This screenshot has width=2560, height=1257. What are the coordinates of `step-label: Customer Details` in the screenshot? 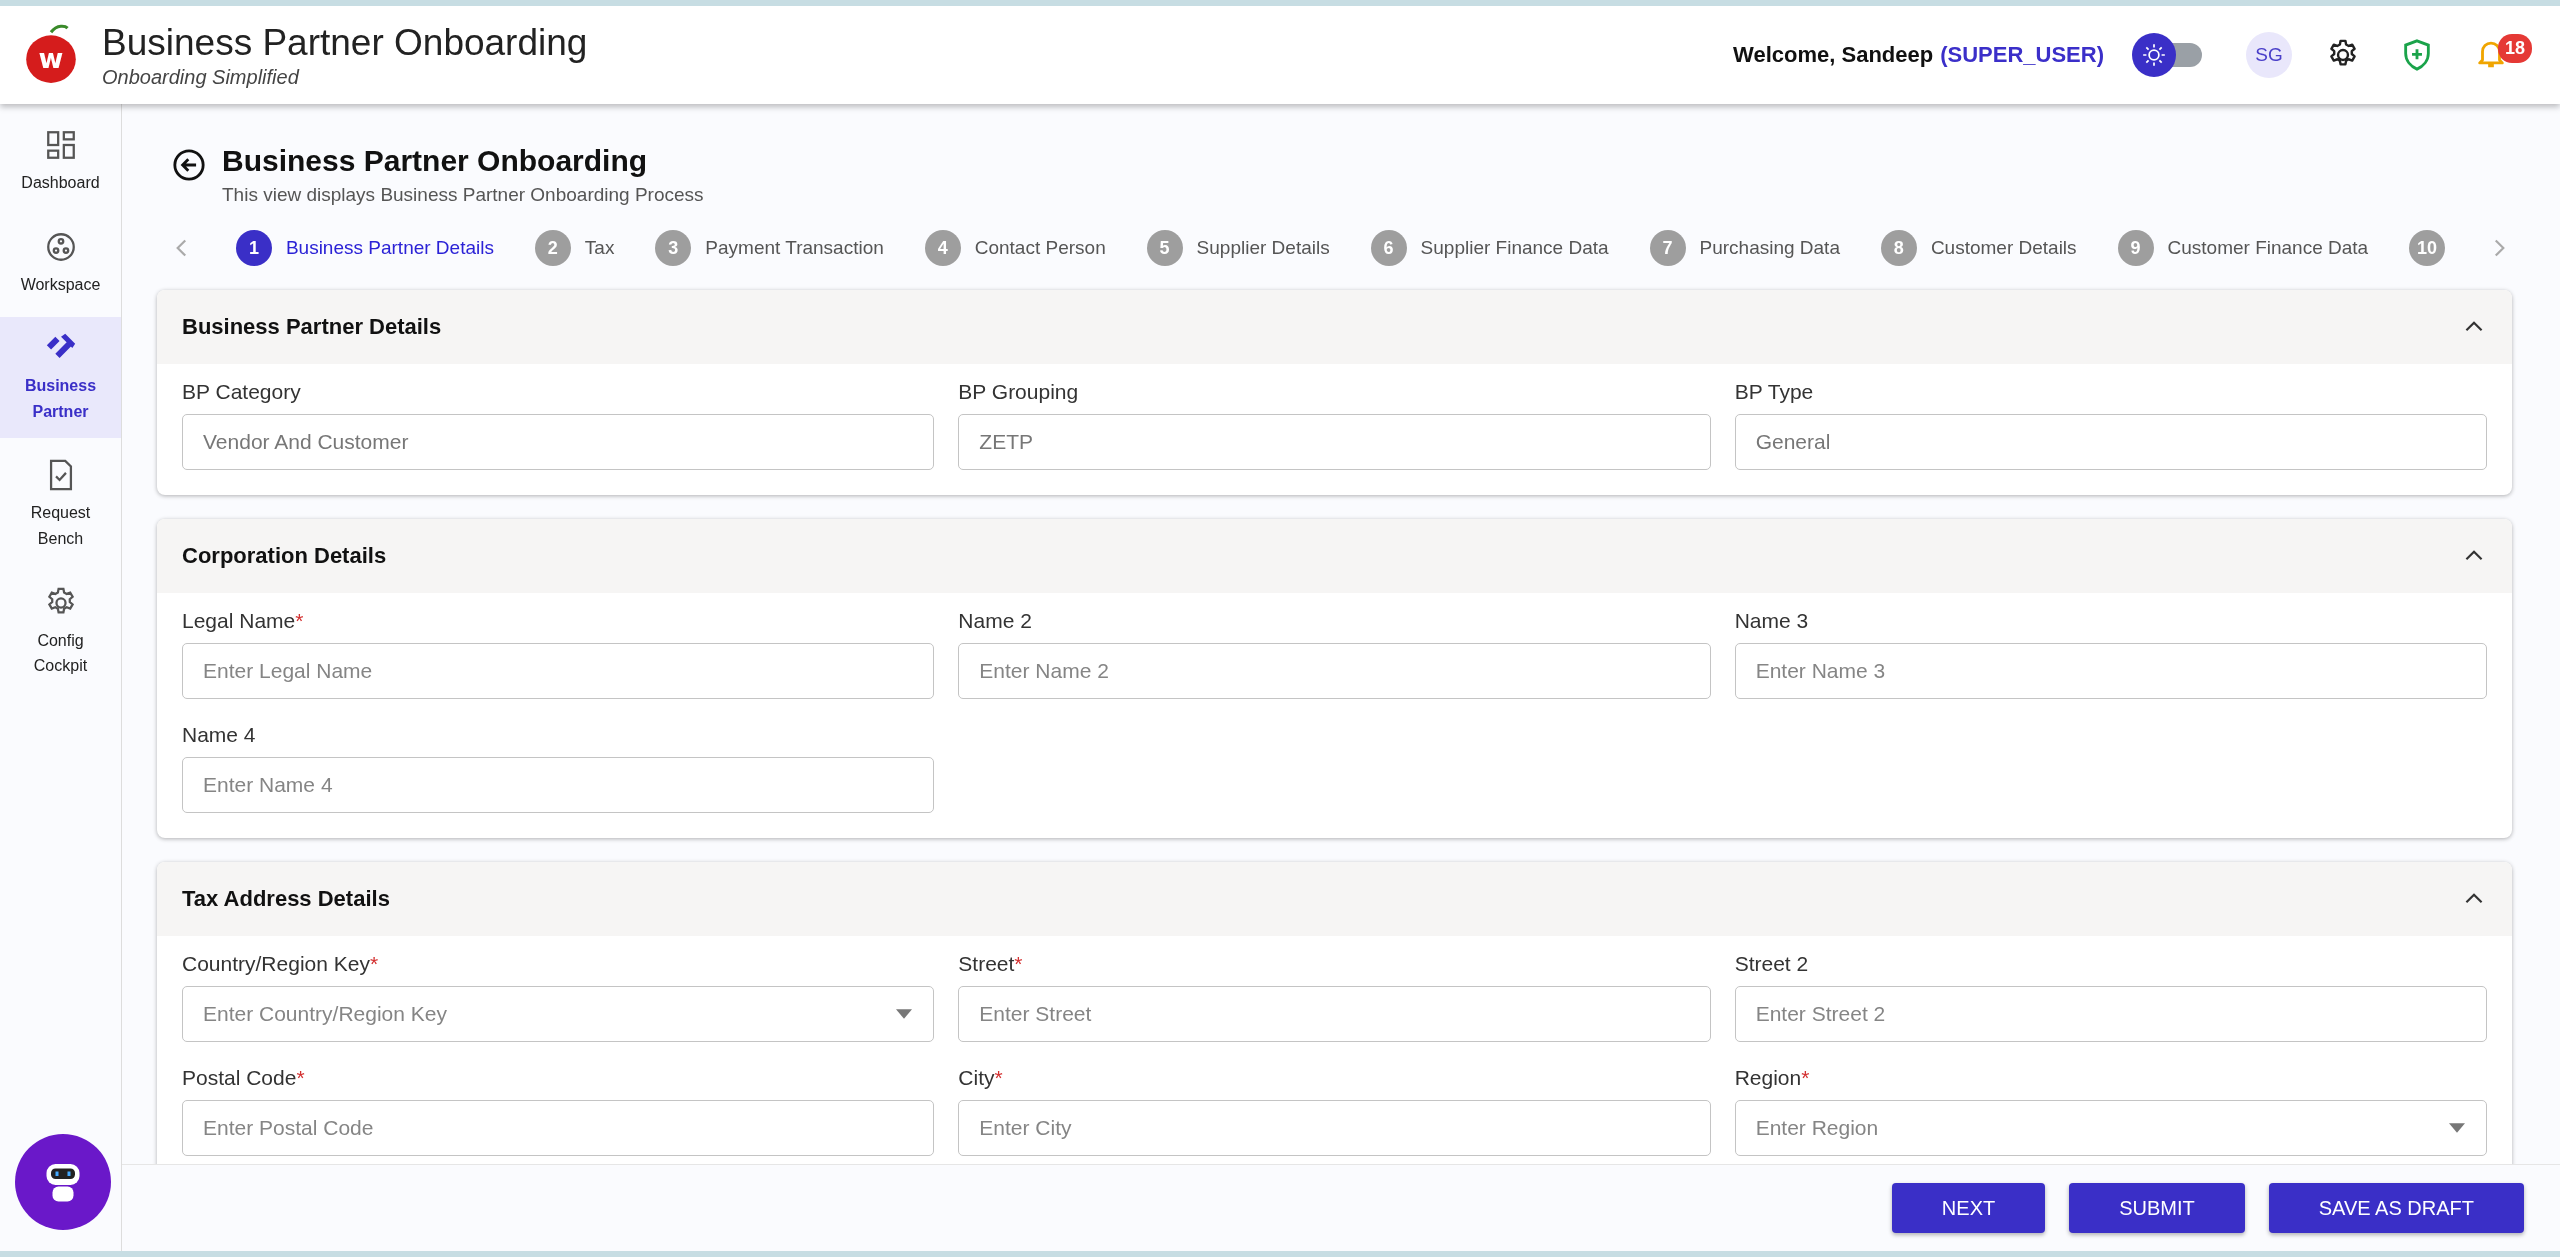 It's located at (2003, 248).